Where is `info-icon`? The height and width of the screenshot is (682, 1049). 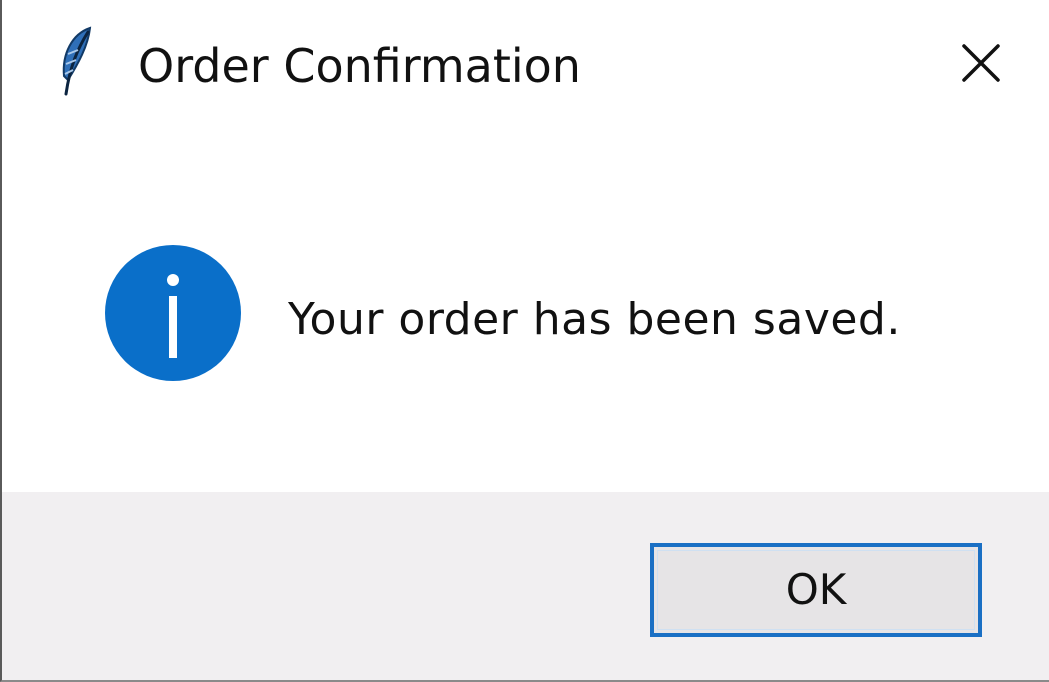 info-icon is located at coordinates (173, 313).